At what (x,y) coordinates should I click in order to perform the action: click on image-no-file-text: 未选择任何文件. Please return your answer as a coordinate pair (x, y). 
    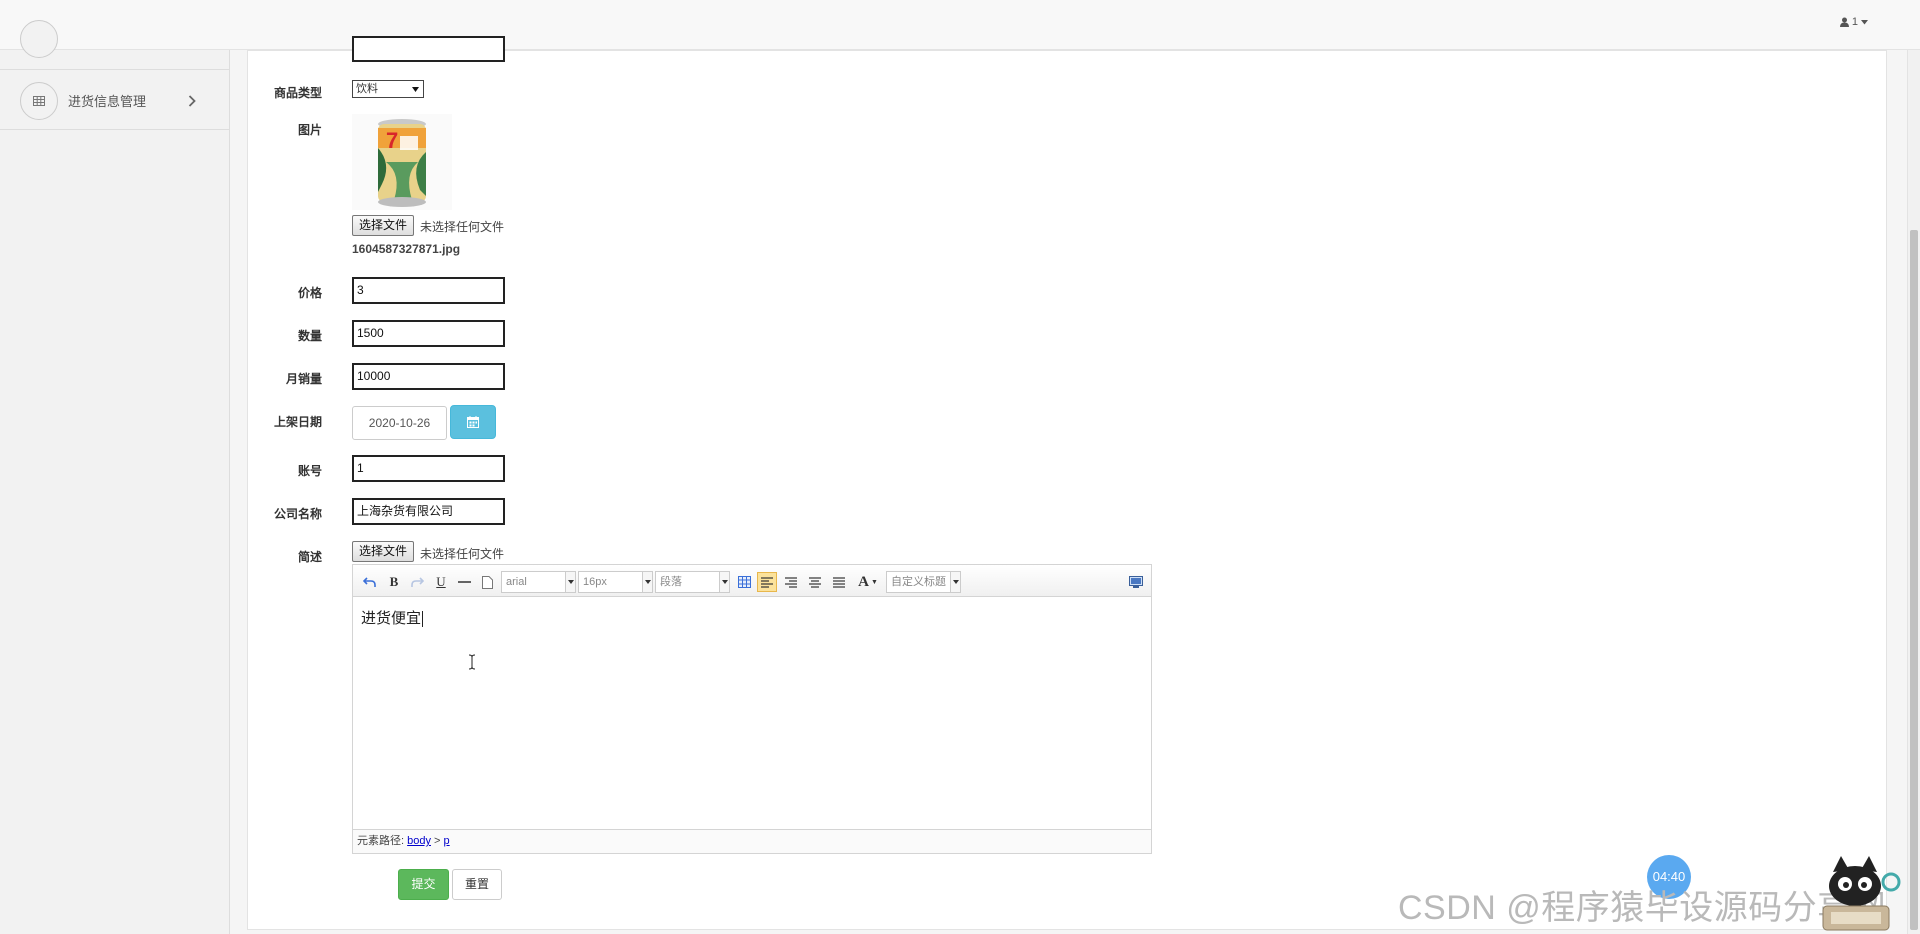
    Looking at the image, I should click on (462, 227).